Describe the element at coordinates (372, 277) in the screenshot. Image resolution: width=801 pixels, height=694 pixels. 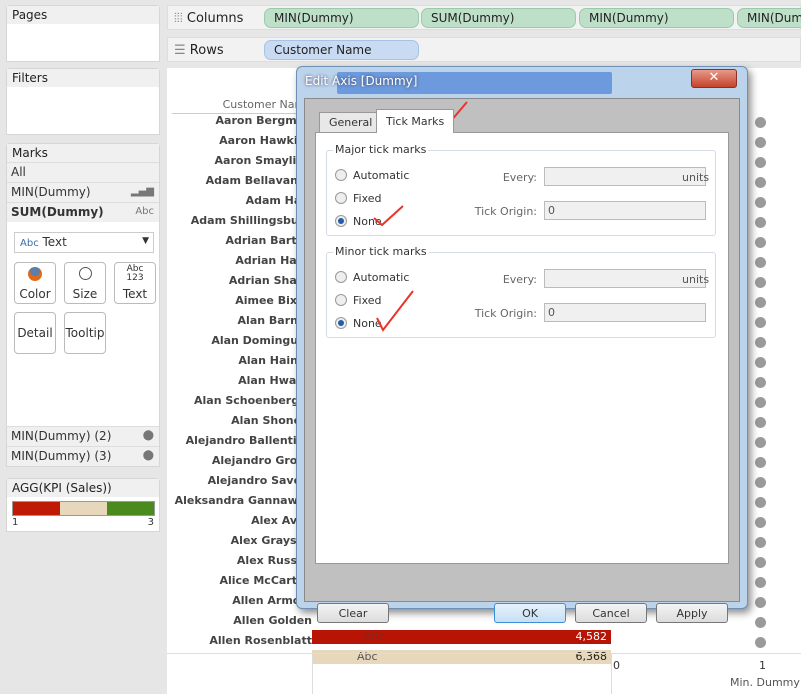
I see `minor-automatic-radio: Automatic` at that location.